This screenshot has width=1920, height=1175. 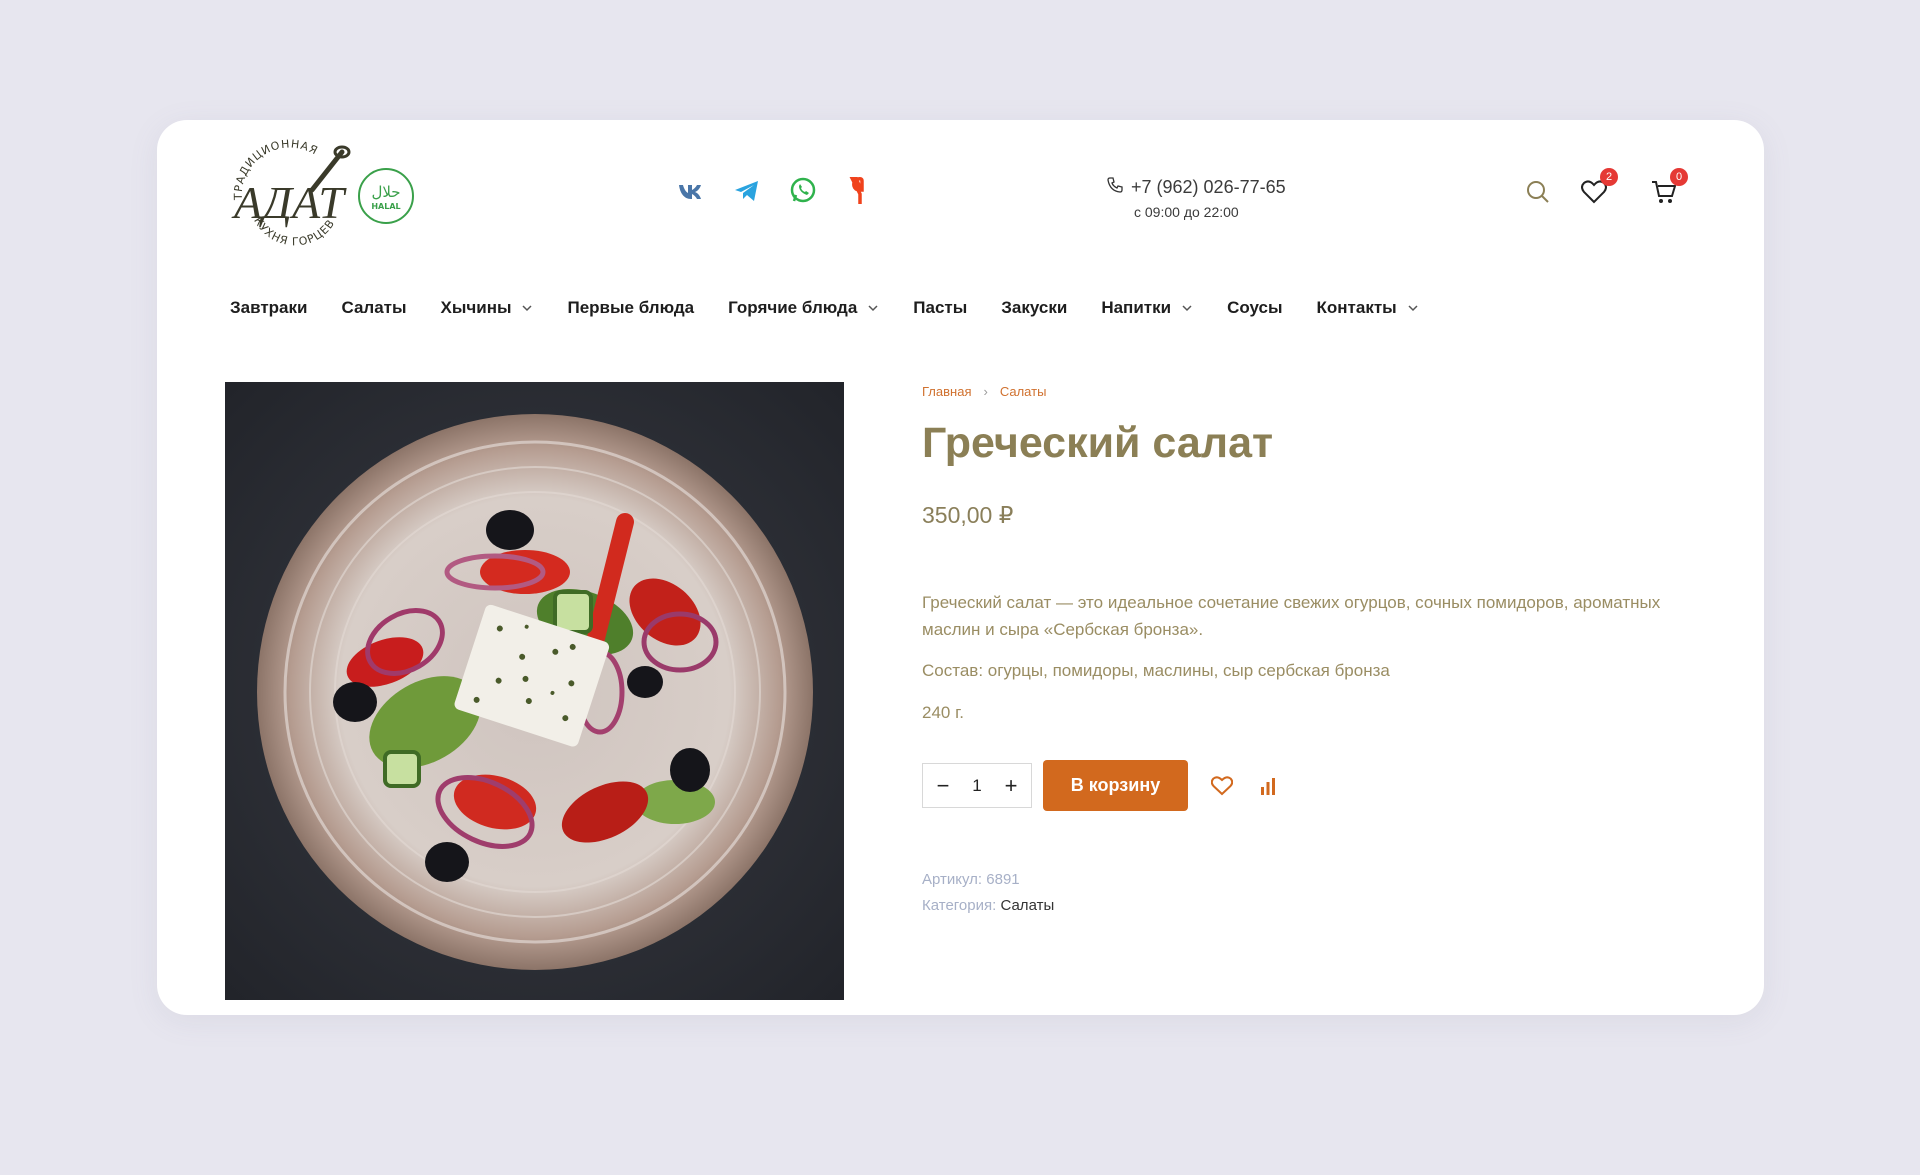 I want to click on logo: ТРАДИЦИОННАЯ АДАТ КУХНЯ ГОРЦЕВ, so click(x=292, y=197).